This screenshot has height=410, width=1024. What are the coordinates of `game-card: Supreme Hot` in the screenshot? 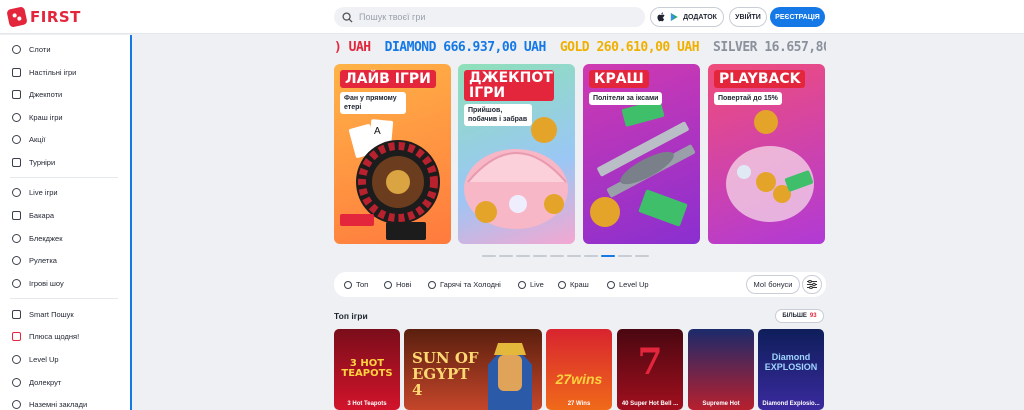 It's located at (721, 369).